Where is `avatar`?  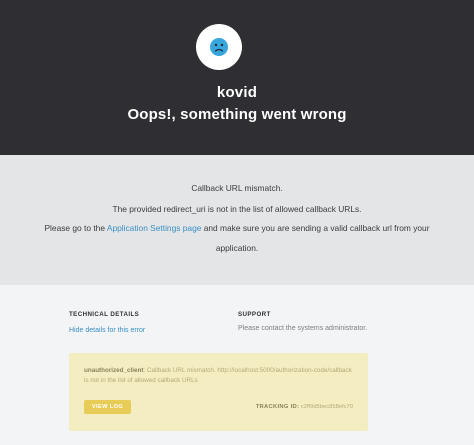 avatar is located at coordinates (219, 47).